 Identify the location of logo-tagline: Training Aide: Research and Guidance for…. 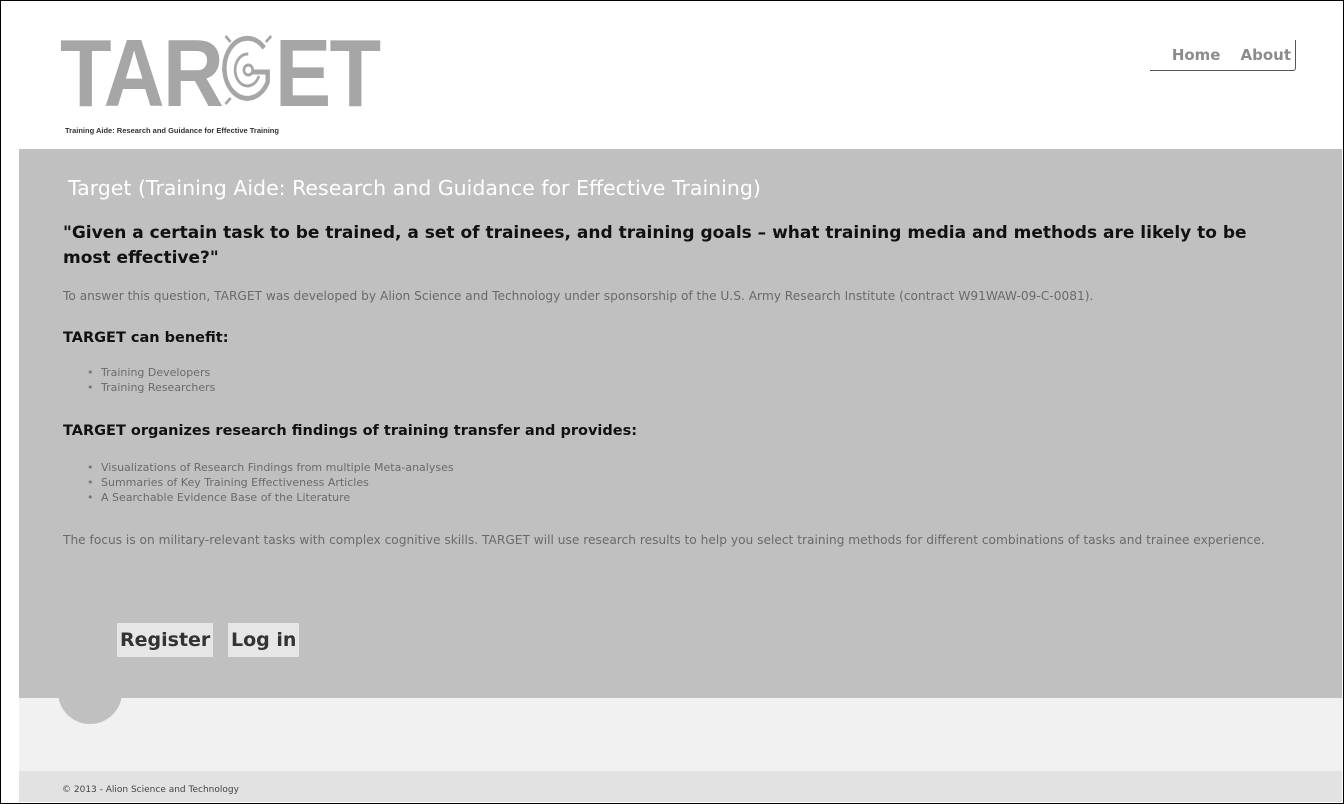
(172, 130).